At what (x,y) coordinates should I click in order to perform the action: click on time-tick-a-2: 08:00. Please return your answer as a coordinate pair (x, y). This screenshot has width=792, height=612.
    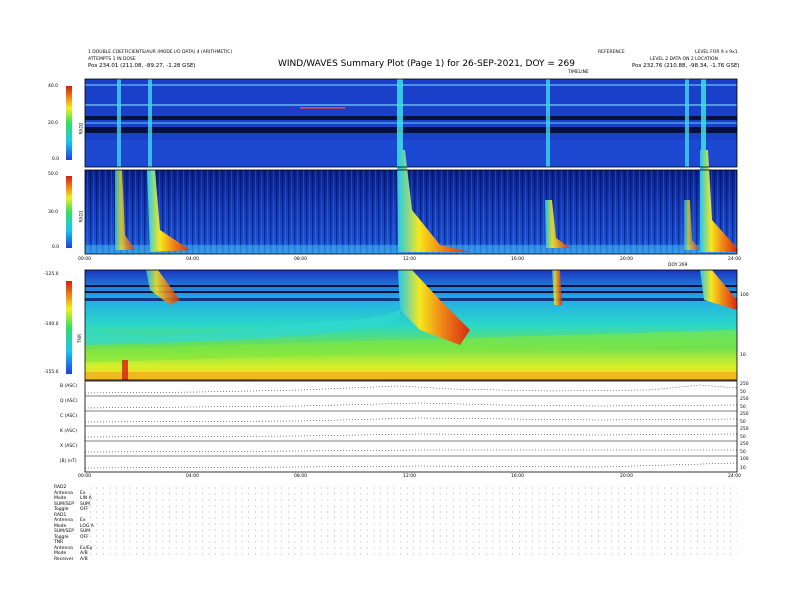
    Looking at the image, I should click on (300, 259).